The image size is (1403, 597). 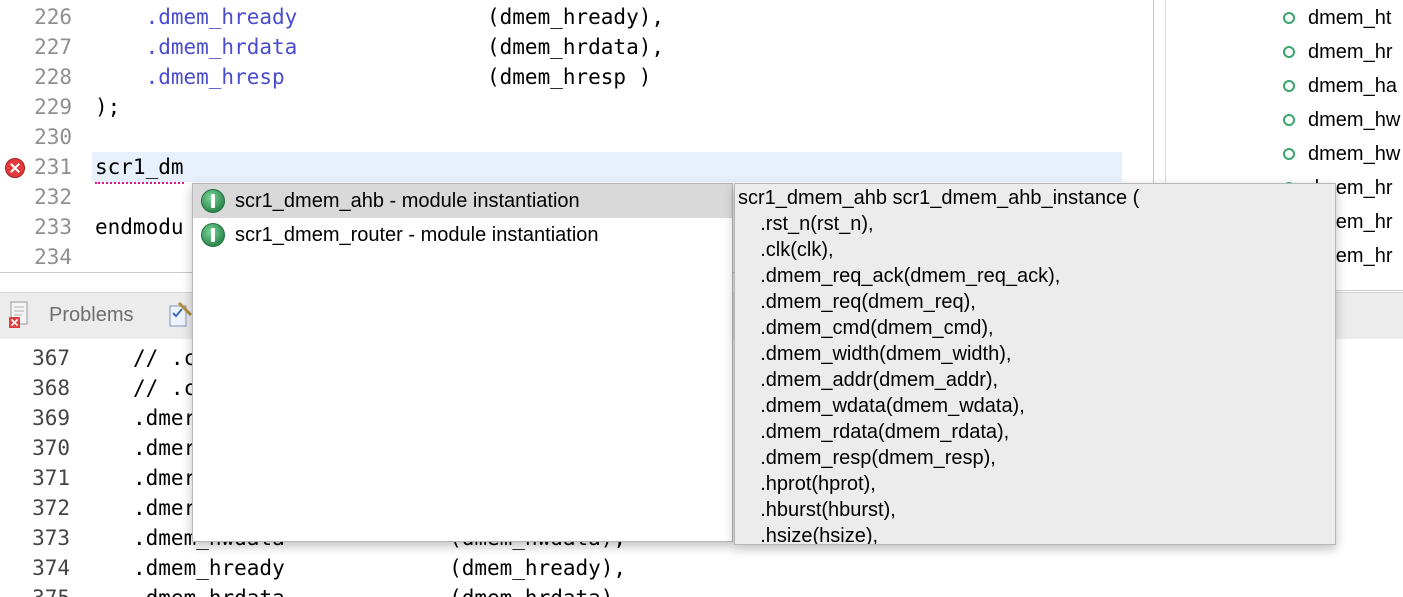 What do you see at coordinates (866, 328) in the screenshot?
I see `preview-line: .dmem_cmd(dmem_cmd),` at bounding box center [866, 328].